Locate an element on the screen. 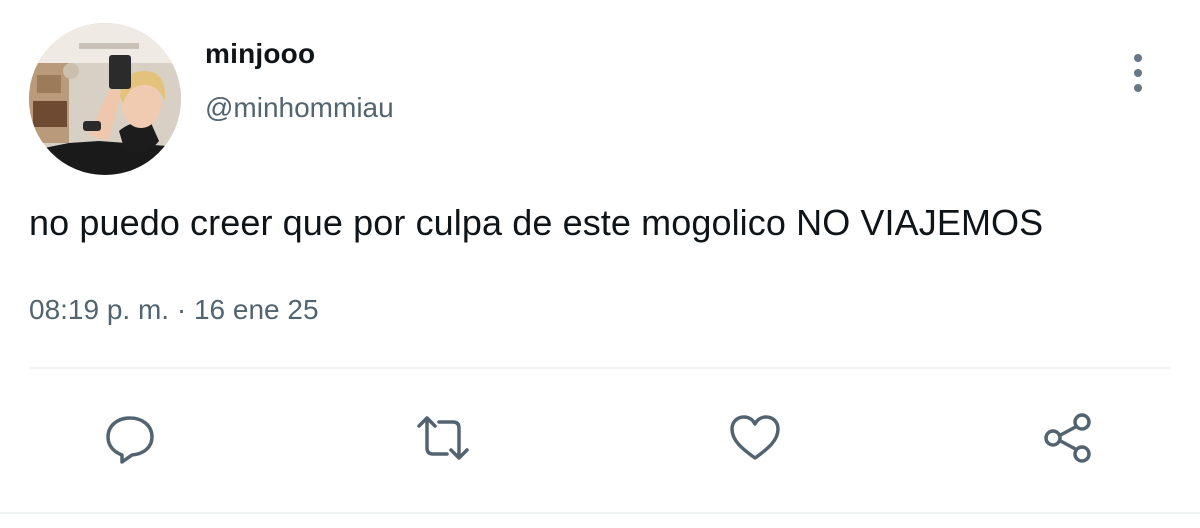 Image resolution: width=1200 pixels, height=528 pixels. avatar-photo is located at coordinates (105, 99).